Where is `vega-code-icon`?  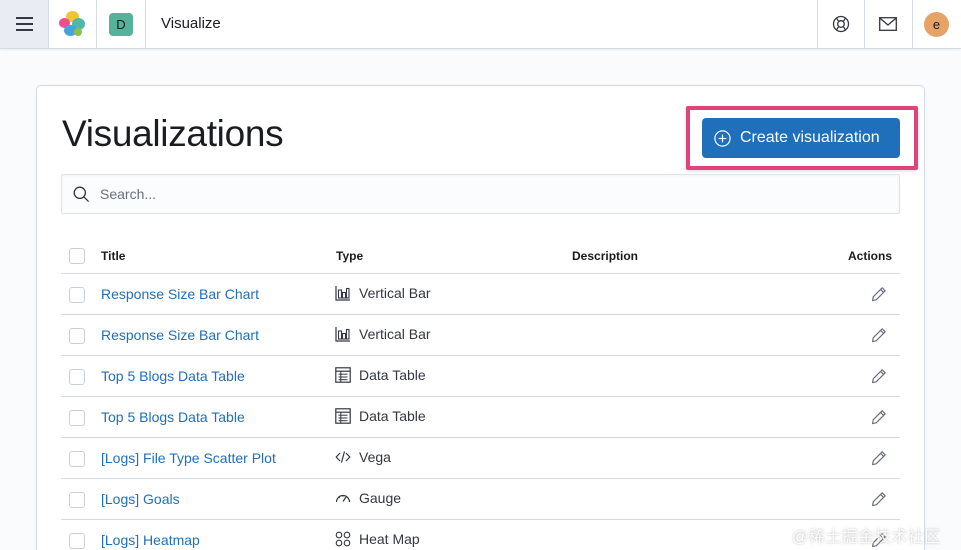
vega-code-icon is located at coordinates (343, 457).